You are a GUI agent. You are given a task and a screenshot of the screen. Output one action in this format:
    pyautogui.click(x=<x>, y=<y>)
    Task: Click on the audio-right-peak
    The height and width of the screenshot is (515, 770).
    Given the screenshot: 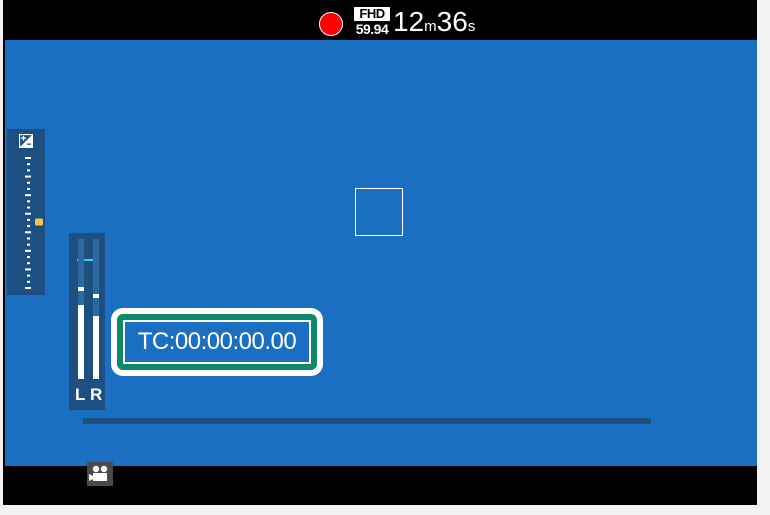 What is the action you would take?
    pyautogui.click(x=96, y=295)
    